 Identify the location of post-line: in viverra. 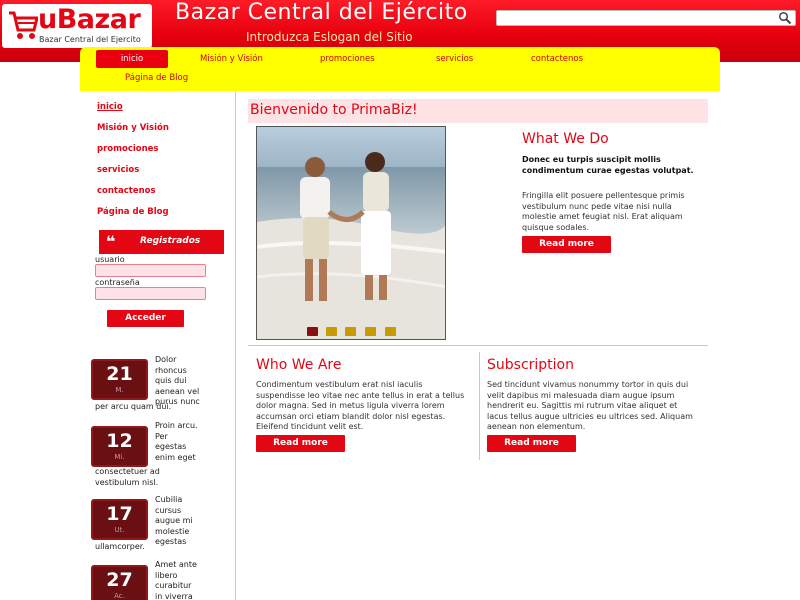
(174, 595).